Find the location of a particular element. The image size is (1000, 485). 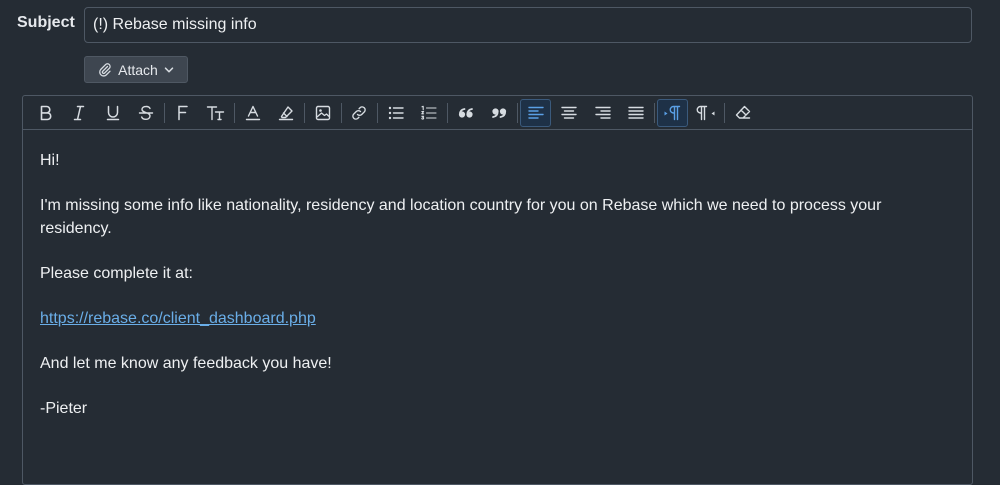

clear-formatting-button is located at coordinates (742, 113).